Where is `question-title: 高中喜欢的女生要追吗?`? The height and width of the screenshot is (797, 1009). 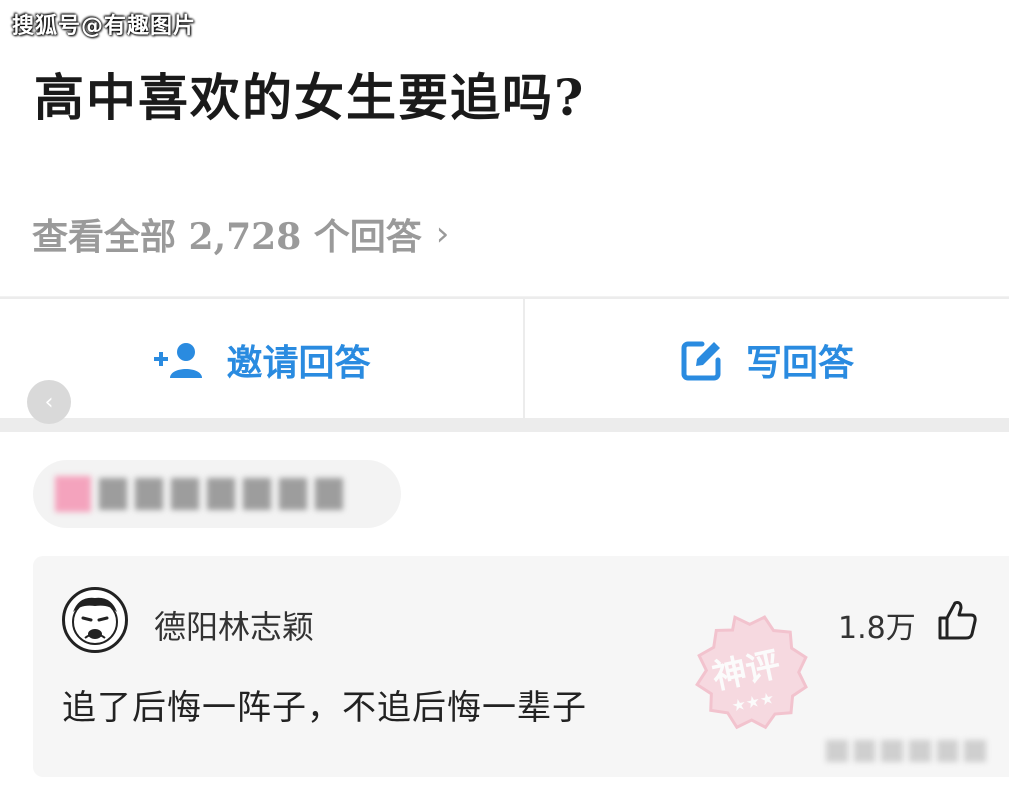 question-title: 高中喜欢的女生要追吗? is located at coordinates (310, 97).